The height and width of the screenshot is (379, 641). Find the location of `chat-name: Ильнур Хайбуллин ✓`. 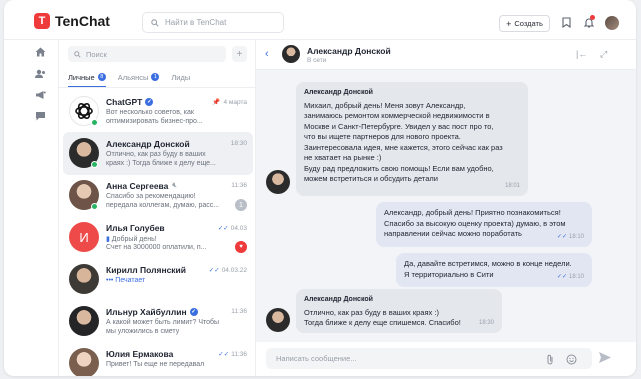

chat-name: Ильнур Хайбуллин ✓ is located at coordinates (152, 312).